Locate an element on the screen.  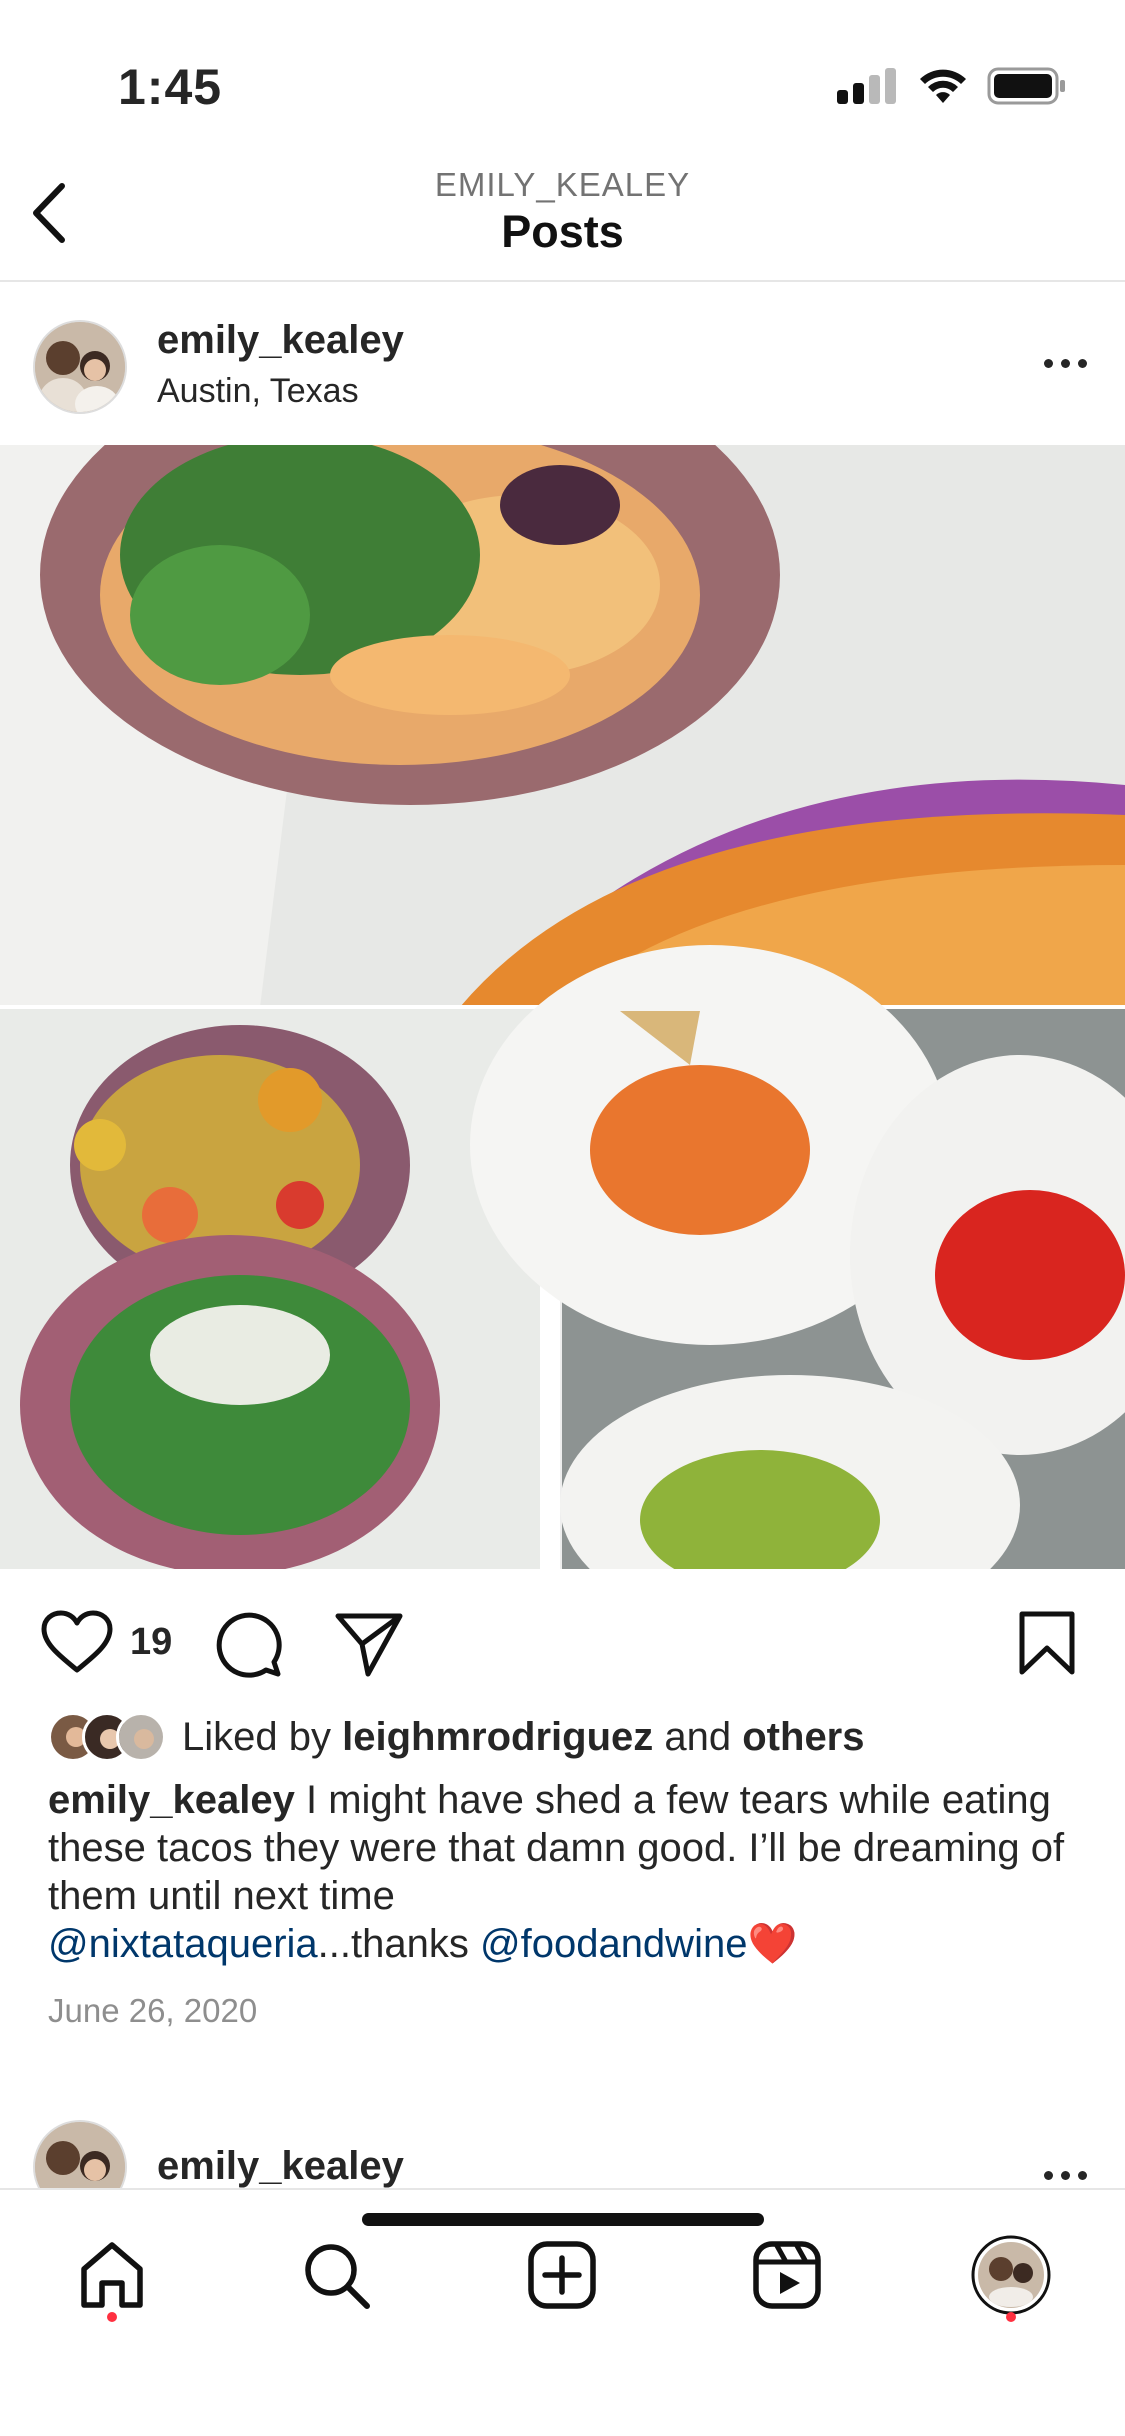
tab-search is located at coordinates (336, 2275).